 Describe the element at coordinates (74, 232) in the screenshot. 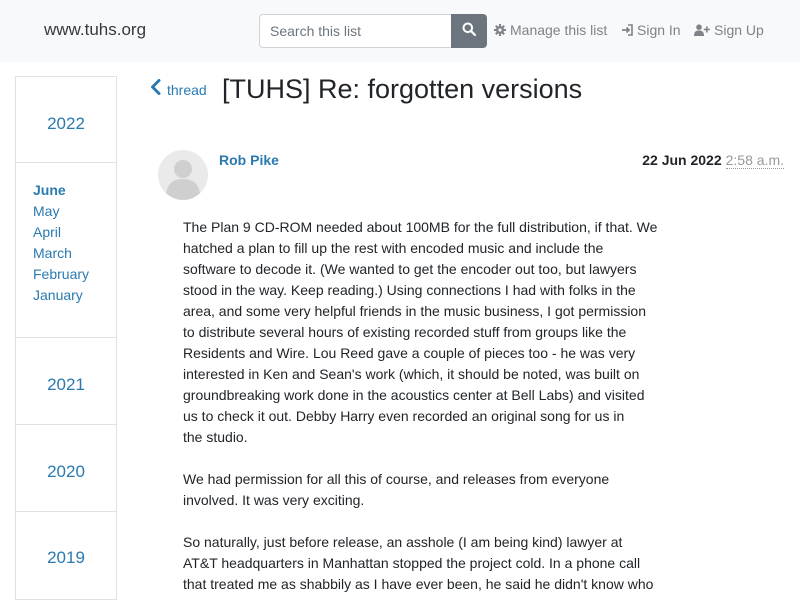

I see `month-link-april: April` at that location.